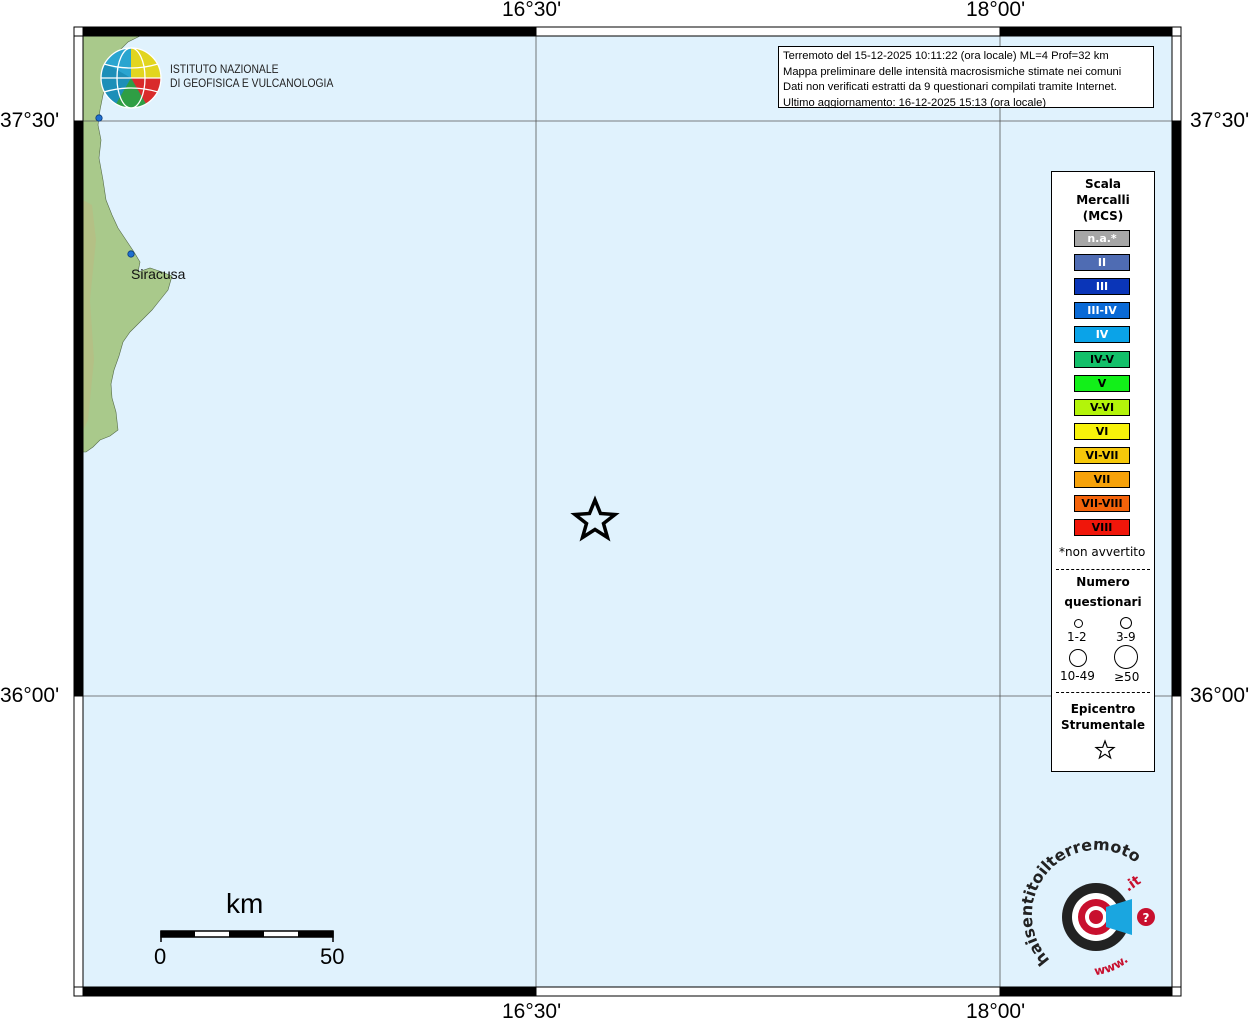 The height and width of the screenshot is (1024, 1255). Describe the element at coordinates (1102, 238) in the screenshot. I see `intensity-swatch: n.a.*` at that location.